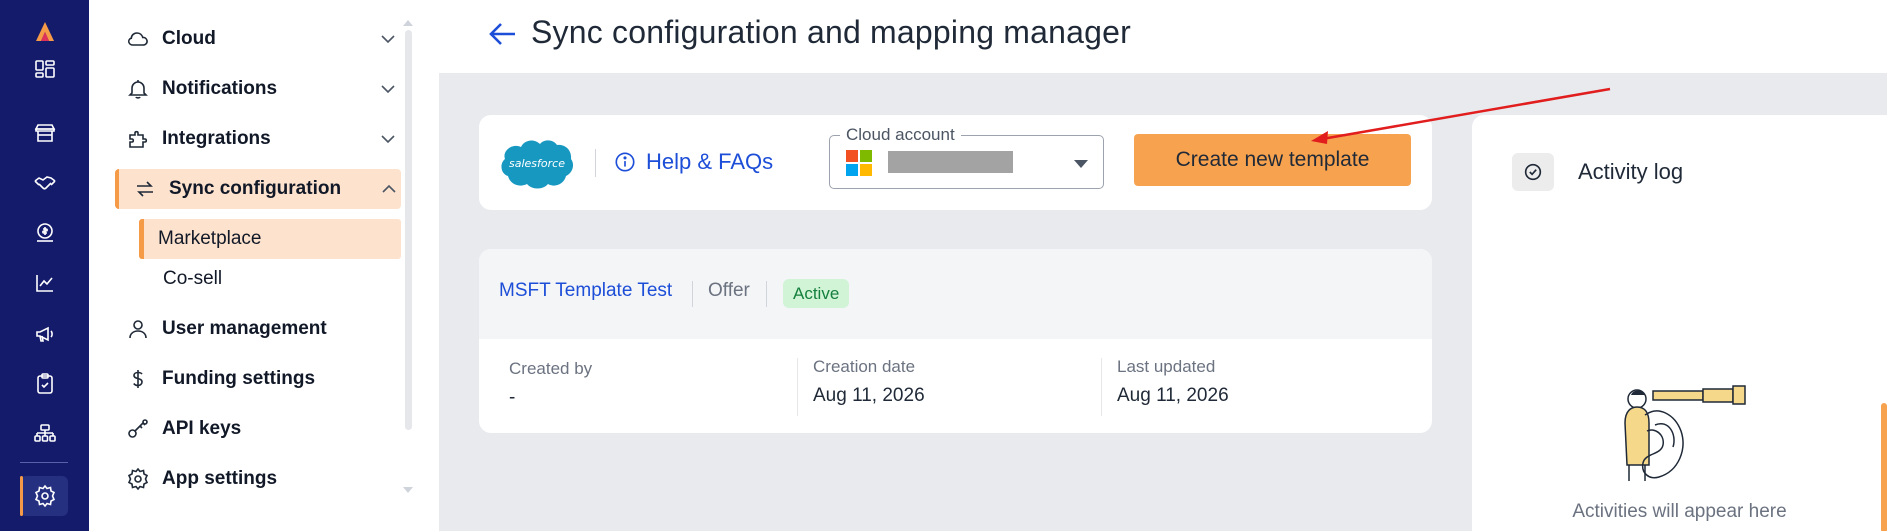 This screenshot has height=531, width=1887. I want to click on scroll-up-arrow-icon, so click(408, 23).